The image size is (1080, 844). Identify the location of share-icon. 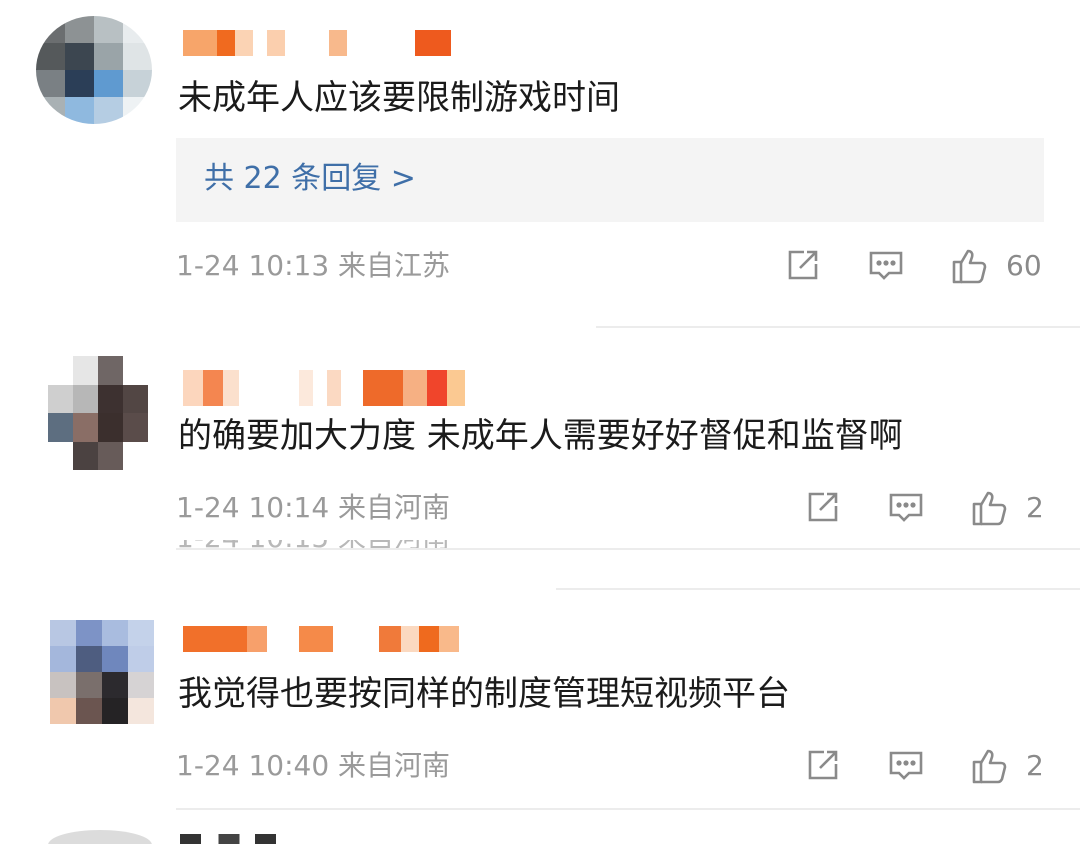
(823, 765).